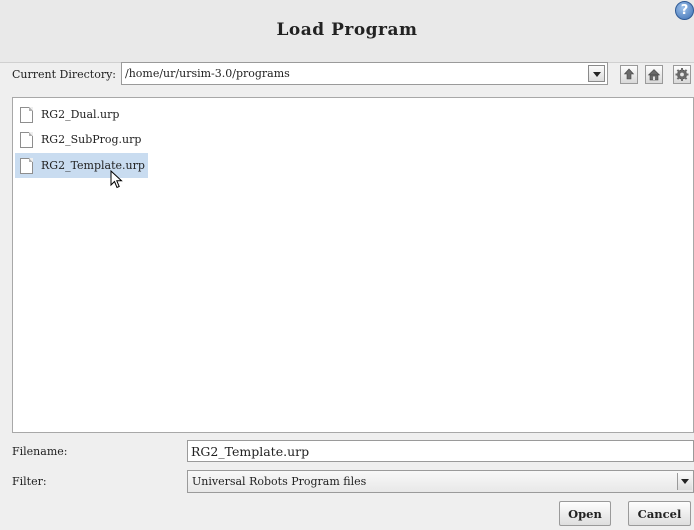  Describe the element at coordinates (91, 139) in the screenshot. I see `file-name: RG2_SubProg.urp` at that location.